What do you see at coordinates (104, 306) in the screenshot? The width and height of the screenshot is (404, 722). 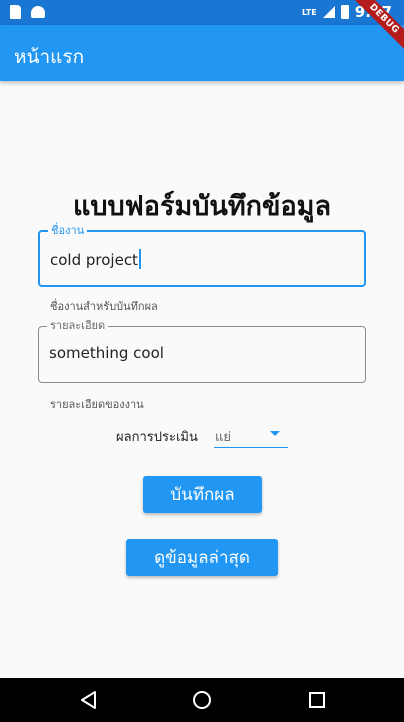 I see `name-field-helper: ชื่องานสำหรับบันทึกผล` at bounding box center [104, 306].